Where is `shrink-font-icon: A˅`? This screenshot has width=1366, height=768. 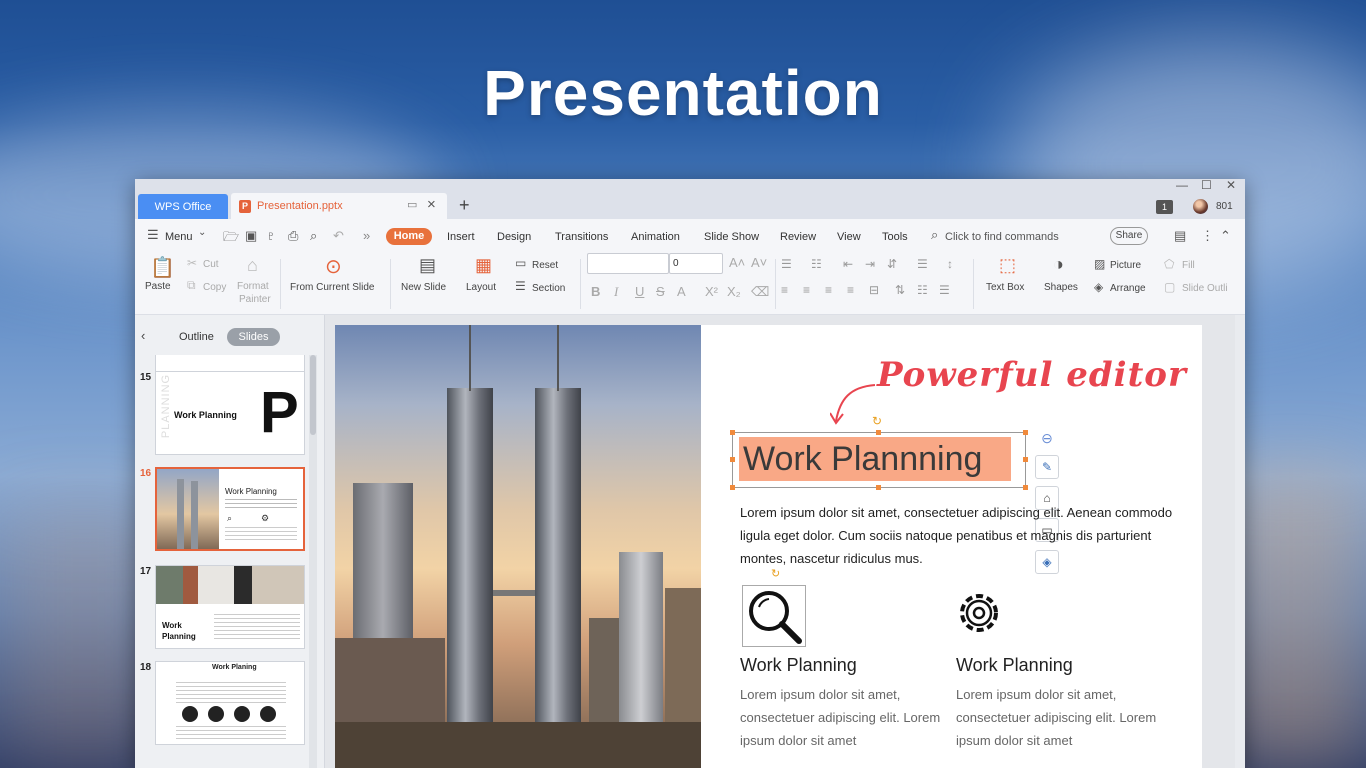
shrink-font-icon: A˅ is located at coordinates (759, 262).